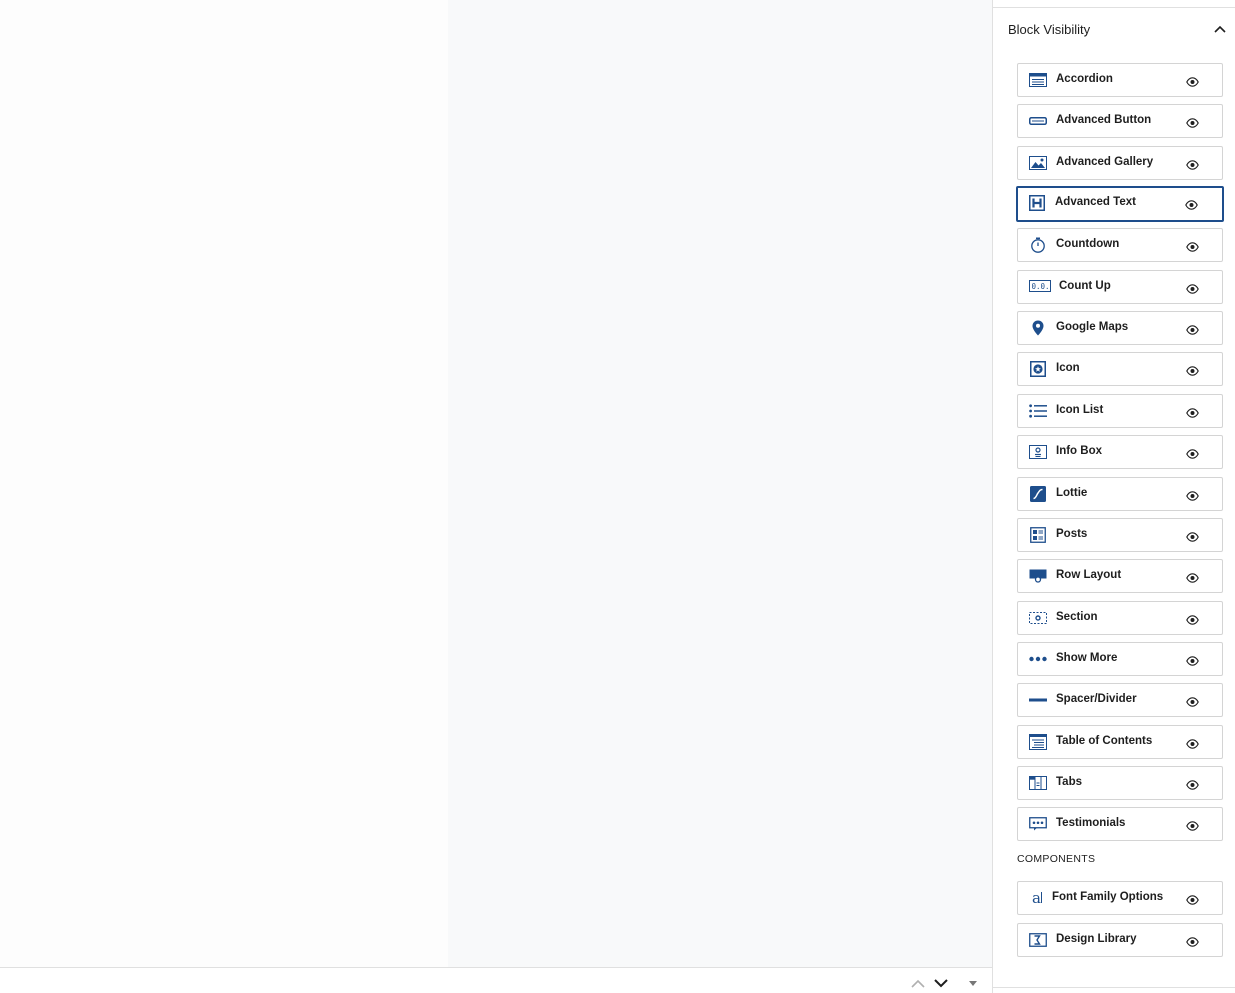  I want to click on block-item-testimonials: Testimonials, so click(1120, 824).